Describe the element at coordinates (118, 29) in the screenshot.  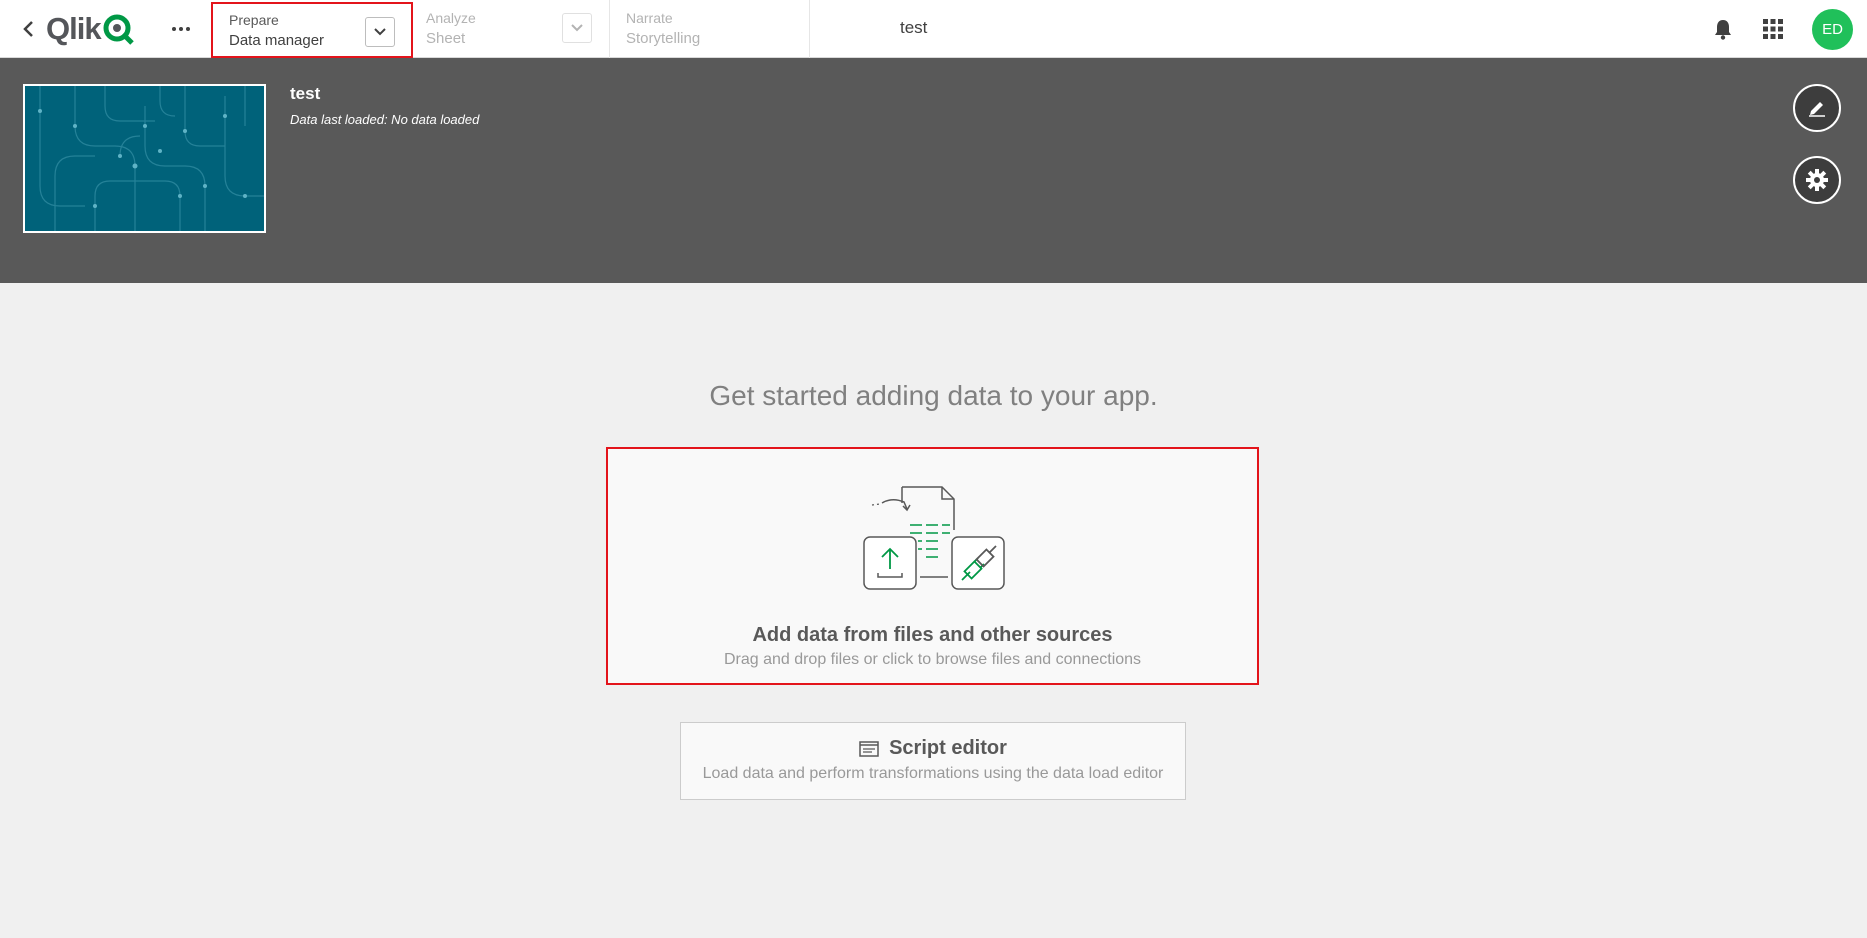
I see `qlik-q-icon` at that location.